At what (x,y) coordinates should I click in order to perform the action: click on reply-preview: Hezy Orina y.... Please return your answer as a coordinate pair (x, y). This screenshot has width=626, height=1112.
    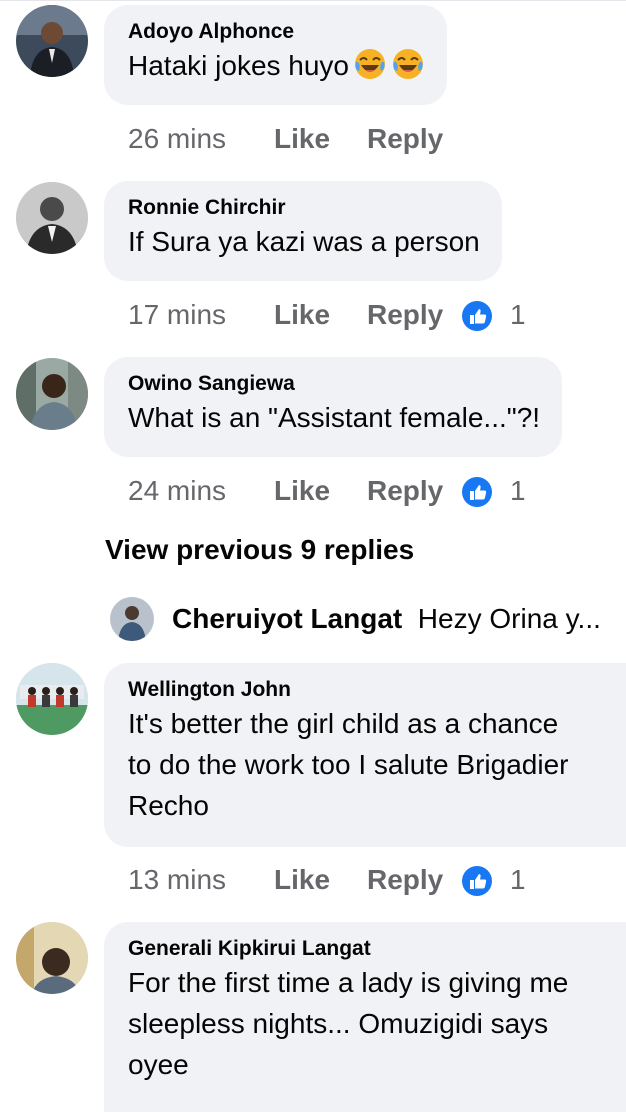
    Looking at the image, I should click on (509, 618).